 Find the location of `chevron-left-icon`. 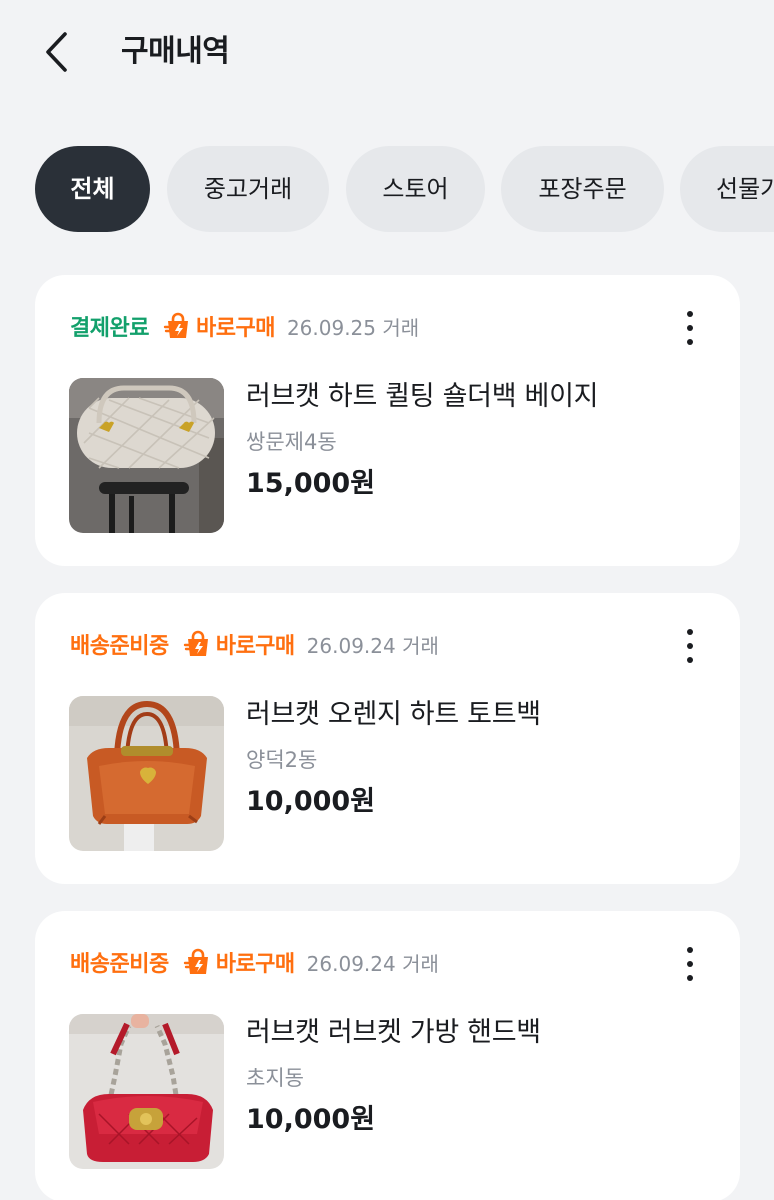

chevron-left-icon is located at coordinates (56, 52).